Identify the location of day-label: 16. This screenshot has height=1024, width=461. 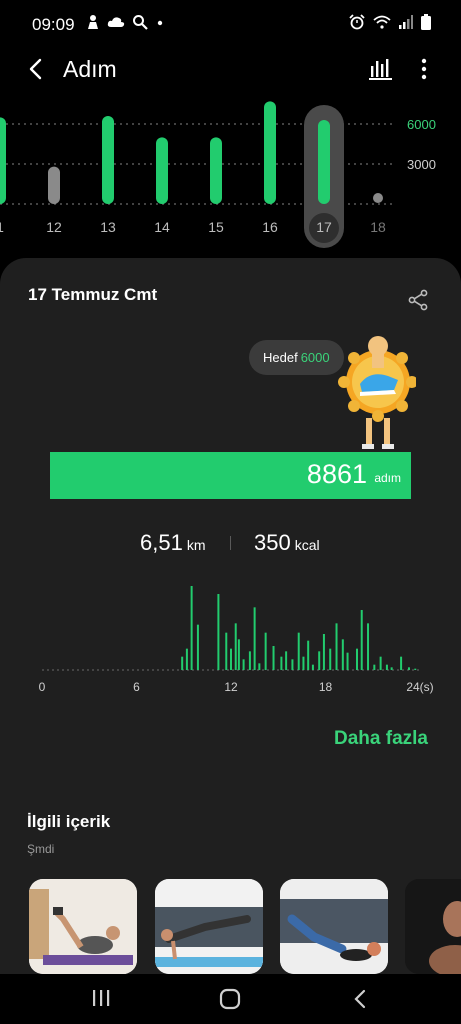
(270, 227).